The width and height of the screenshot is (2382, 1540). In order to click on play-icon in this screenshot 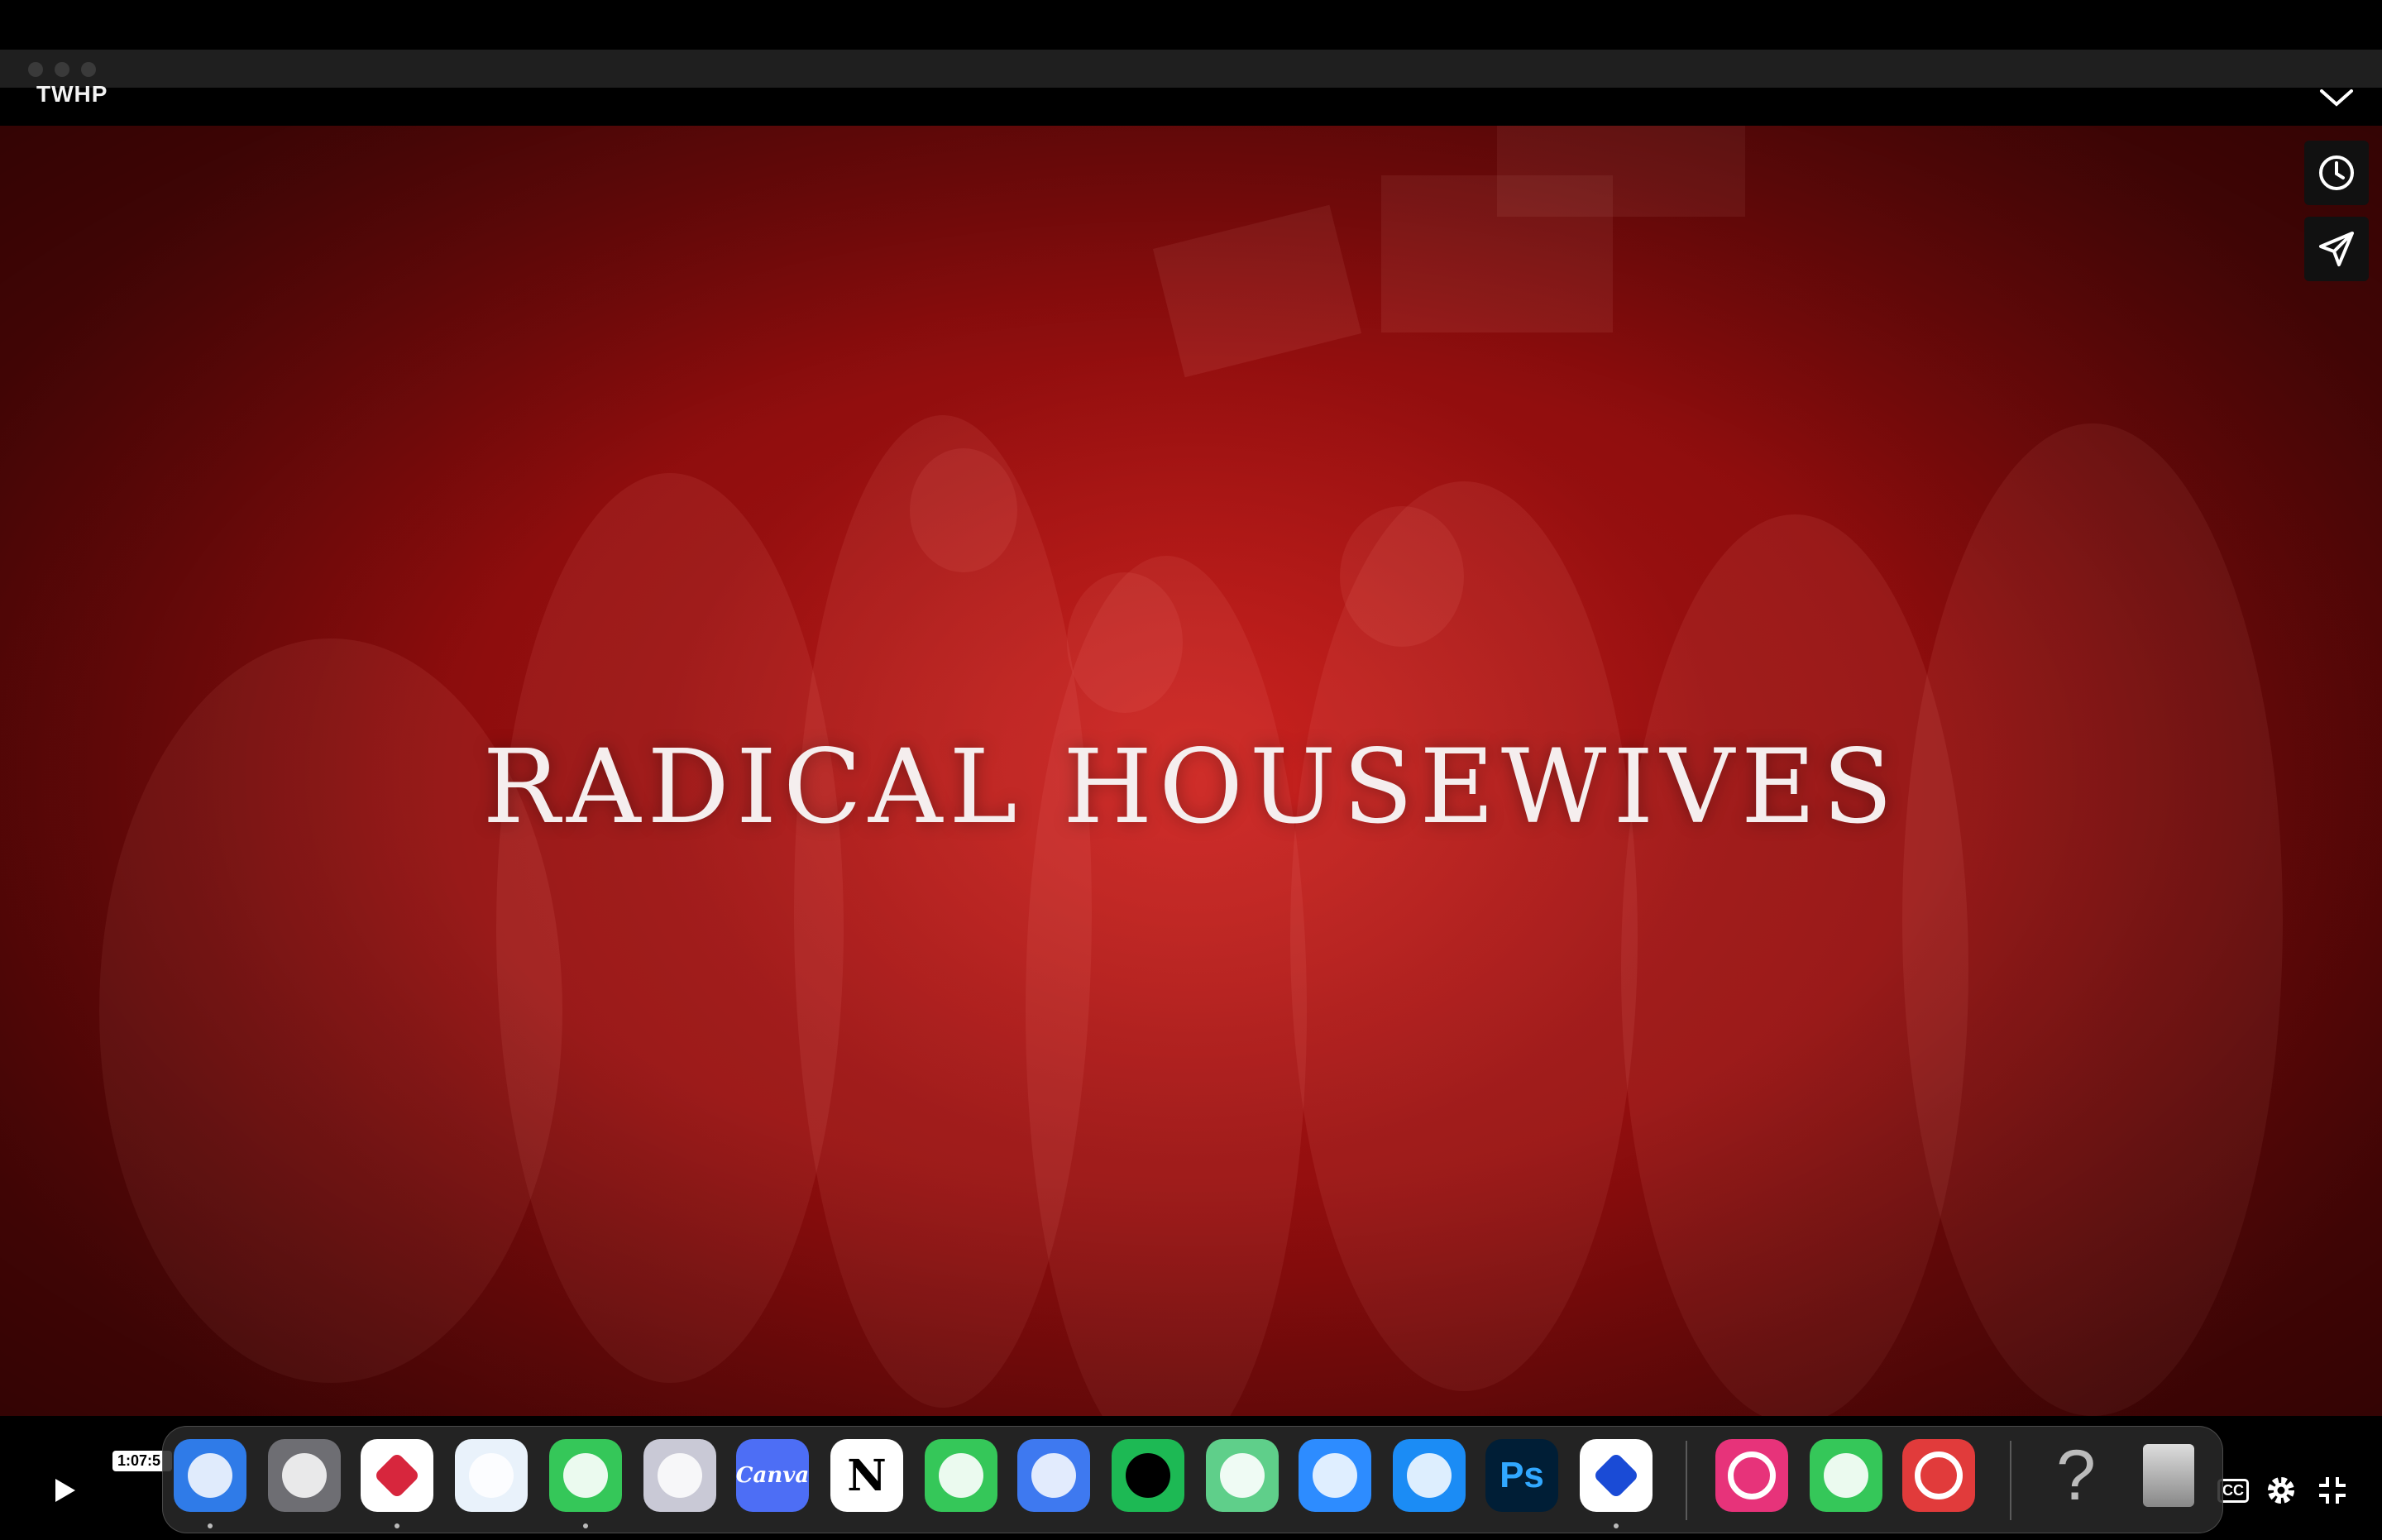, I will do `click(65, 1490)`.